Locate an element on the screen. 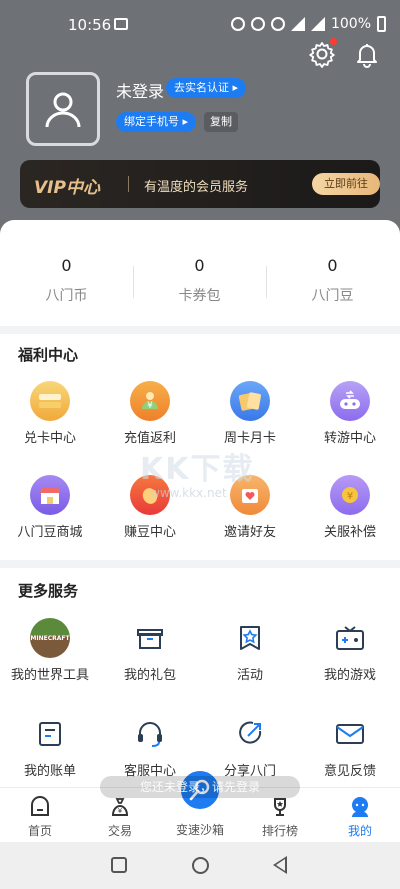  login-toast: 您还未登录，请先登录 is located at coordinates (200, 787).